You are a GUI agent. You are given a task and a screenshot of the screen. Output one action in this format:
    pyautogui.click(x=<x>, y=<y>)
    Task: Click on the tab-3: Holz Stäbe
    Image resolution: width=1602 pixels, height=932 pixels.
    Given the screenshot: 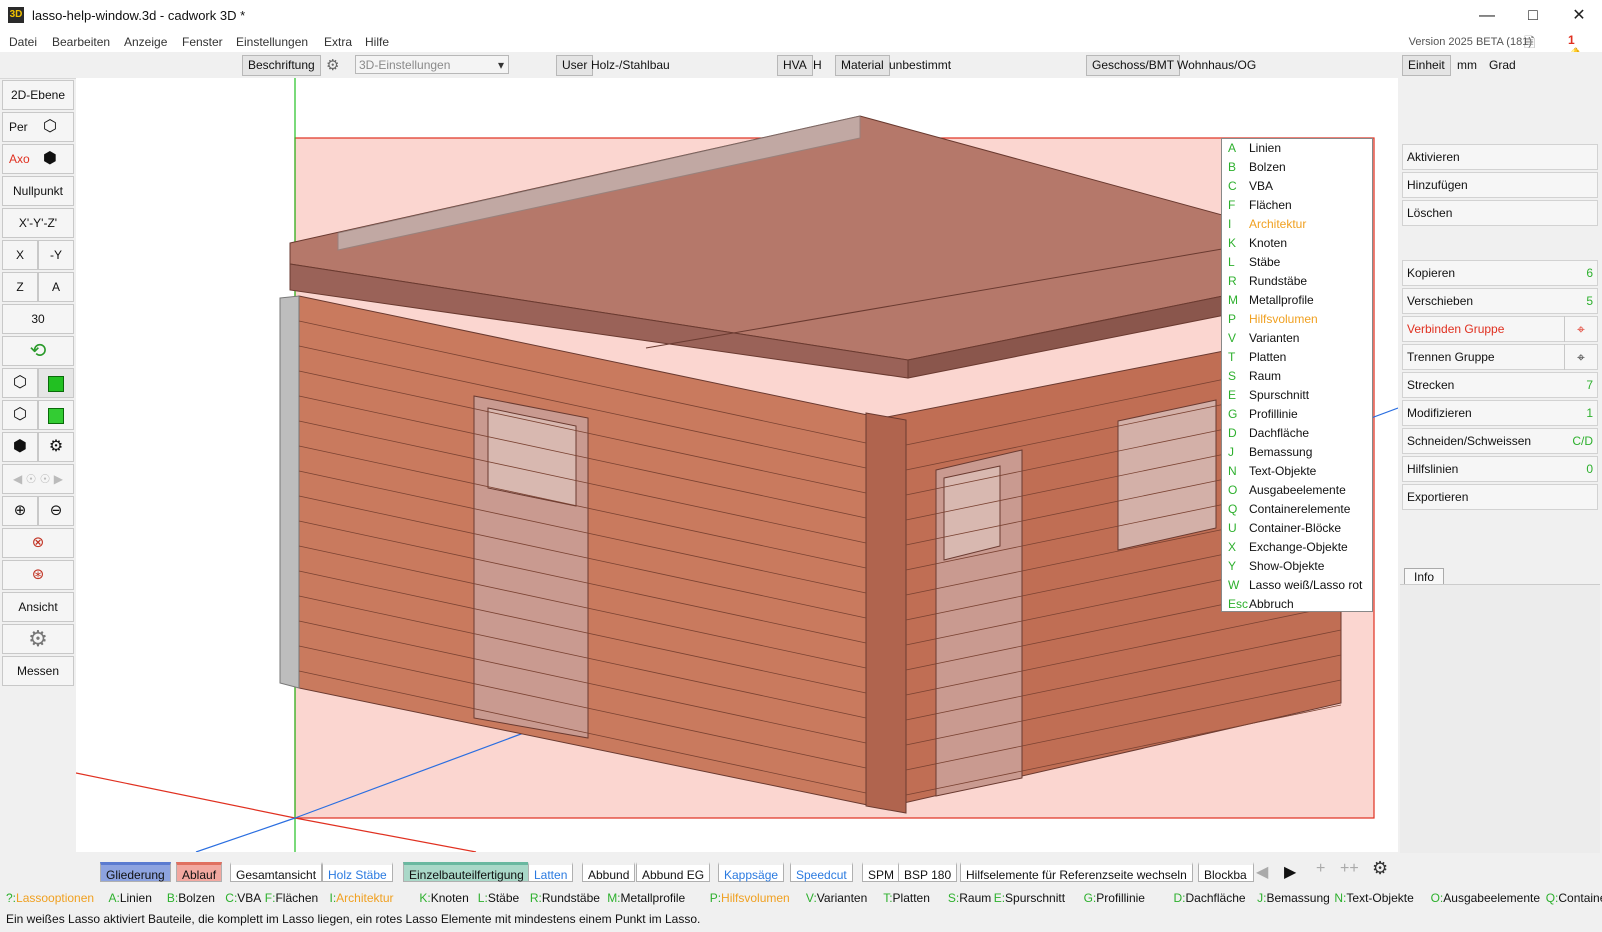 What is the action you would take?
    pyautogui.click(x=357, y=872)
    